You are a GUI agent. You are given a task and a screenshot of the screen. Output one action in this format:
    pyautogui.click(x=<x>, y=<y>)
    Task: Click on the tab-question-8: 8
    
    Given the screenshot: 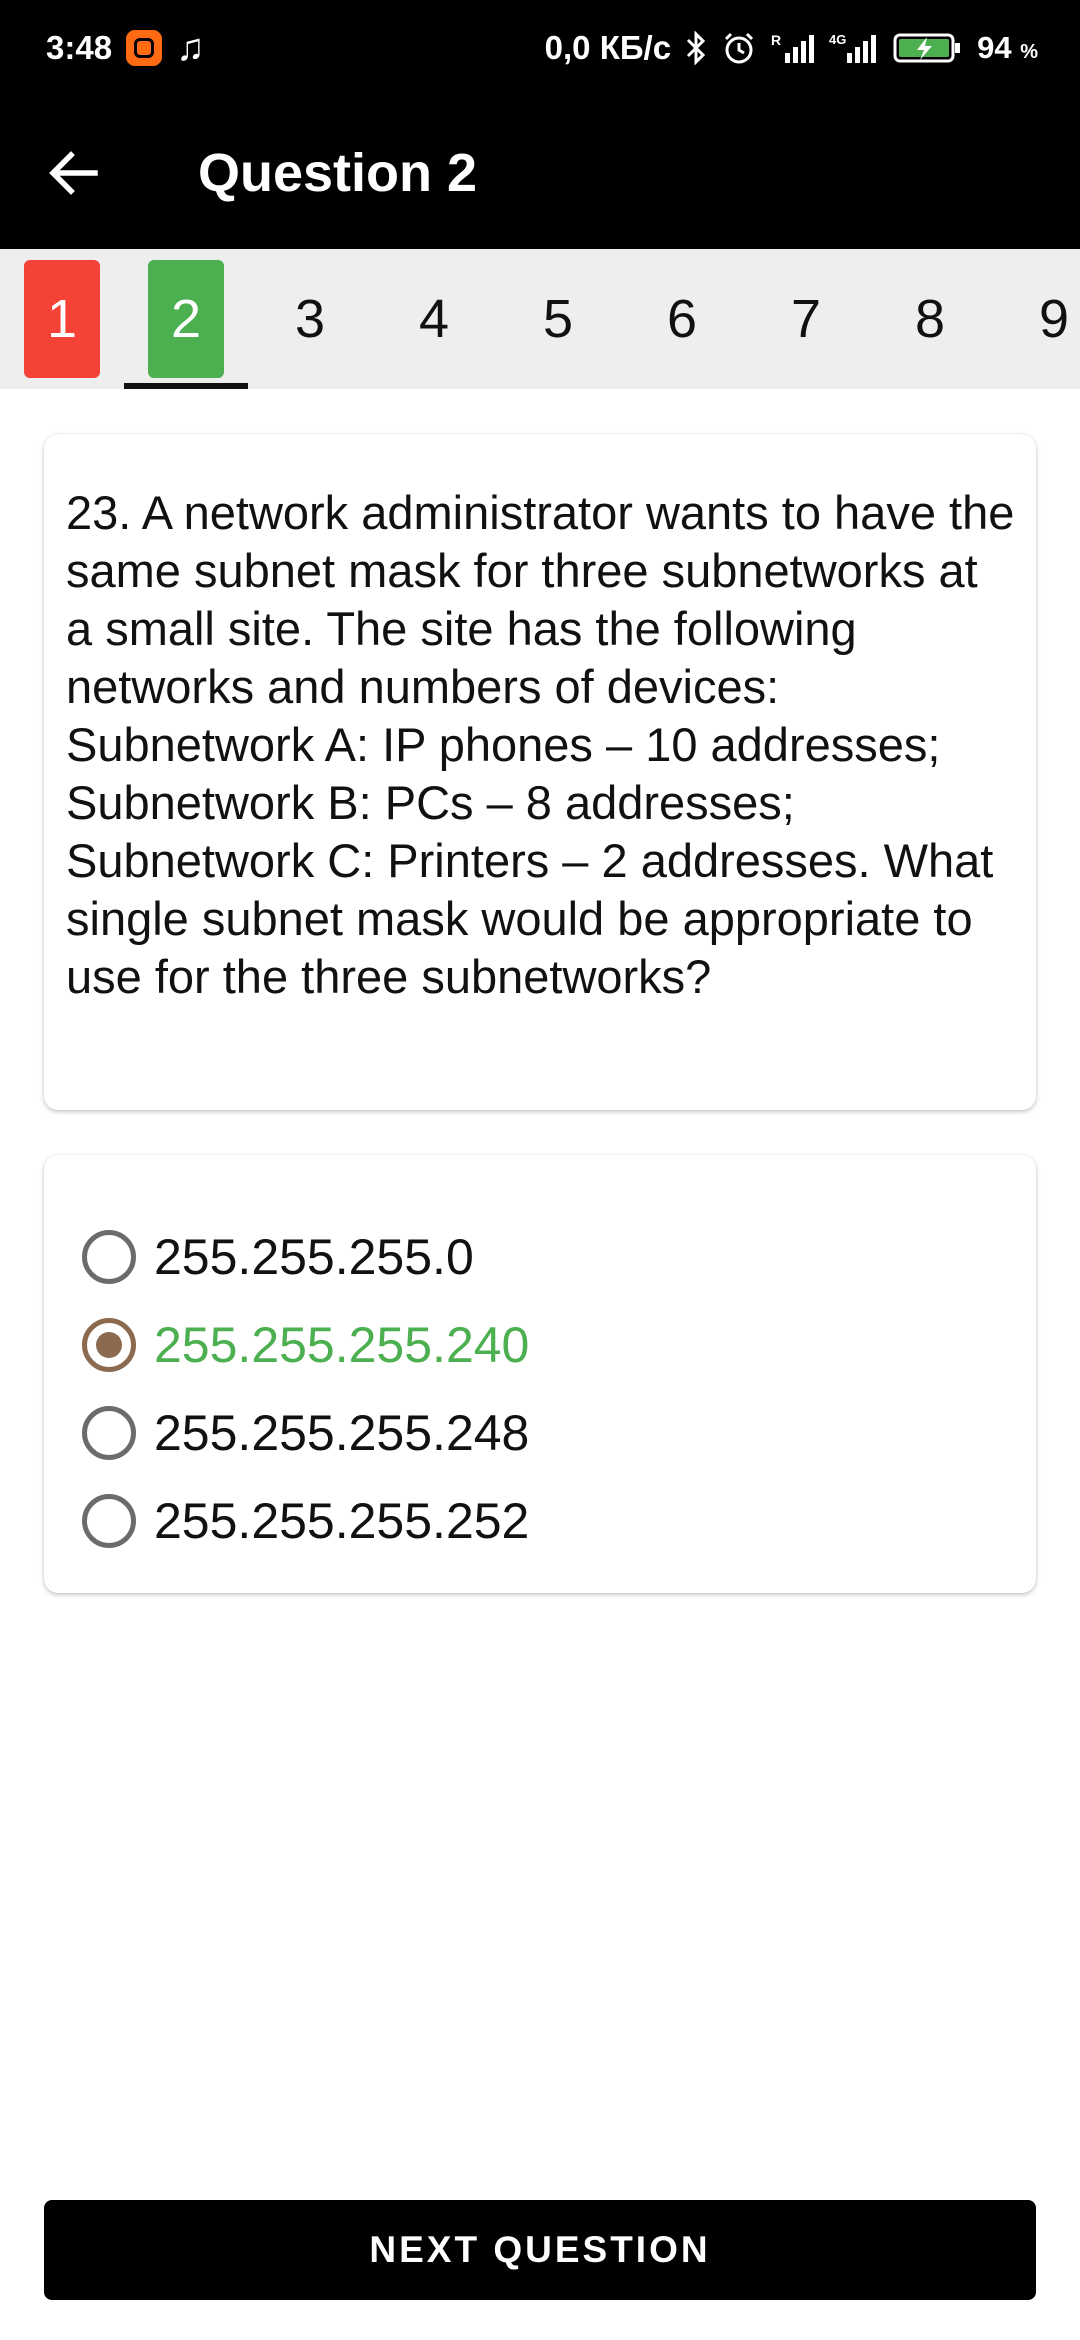 What is the action you would take?
    pyautogui.click(x=930, y=319)
    